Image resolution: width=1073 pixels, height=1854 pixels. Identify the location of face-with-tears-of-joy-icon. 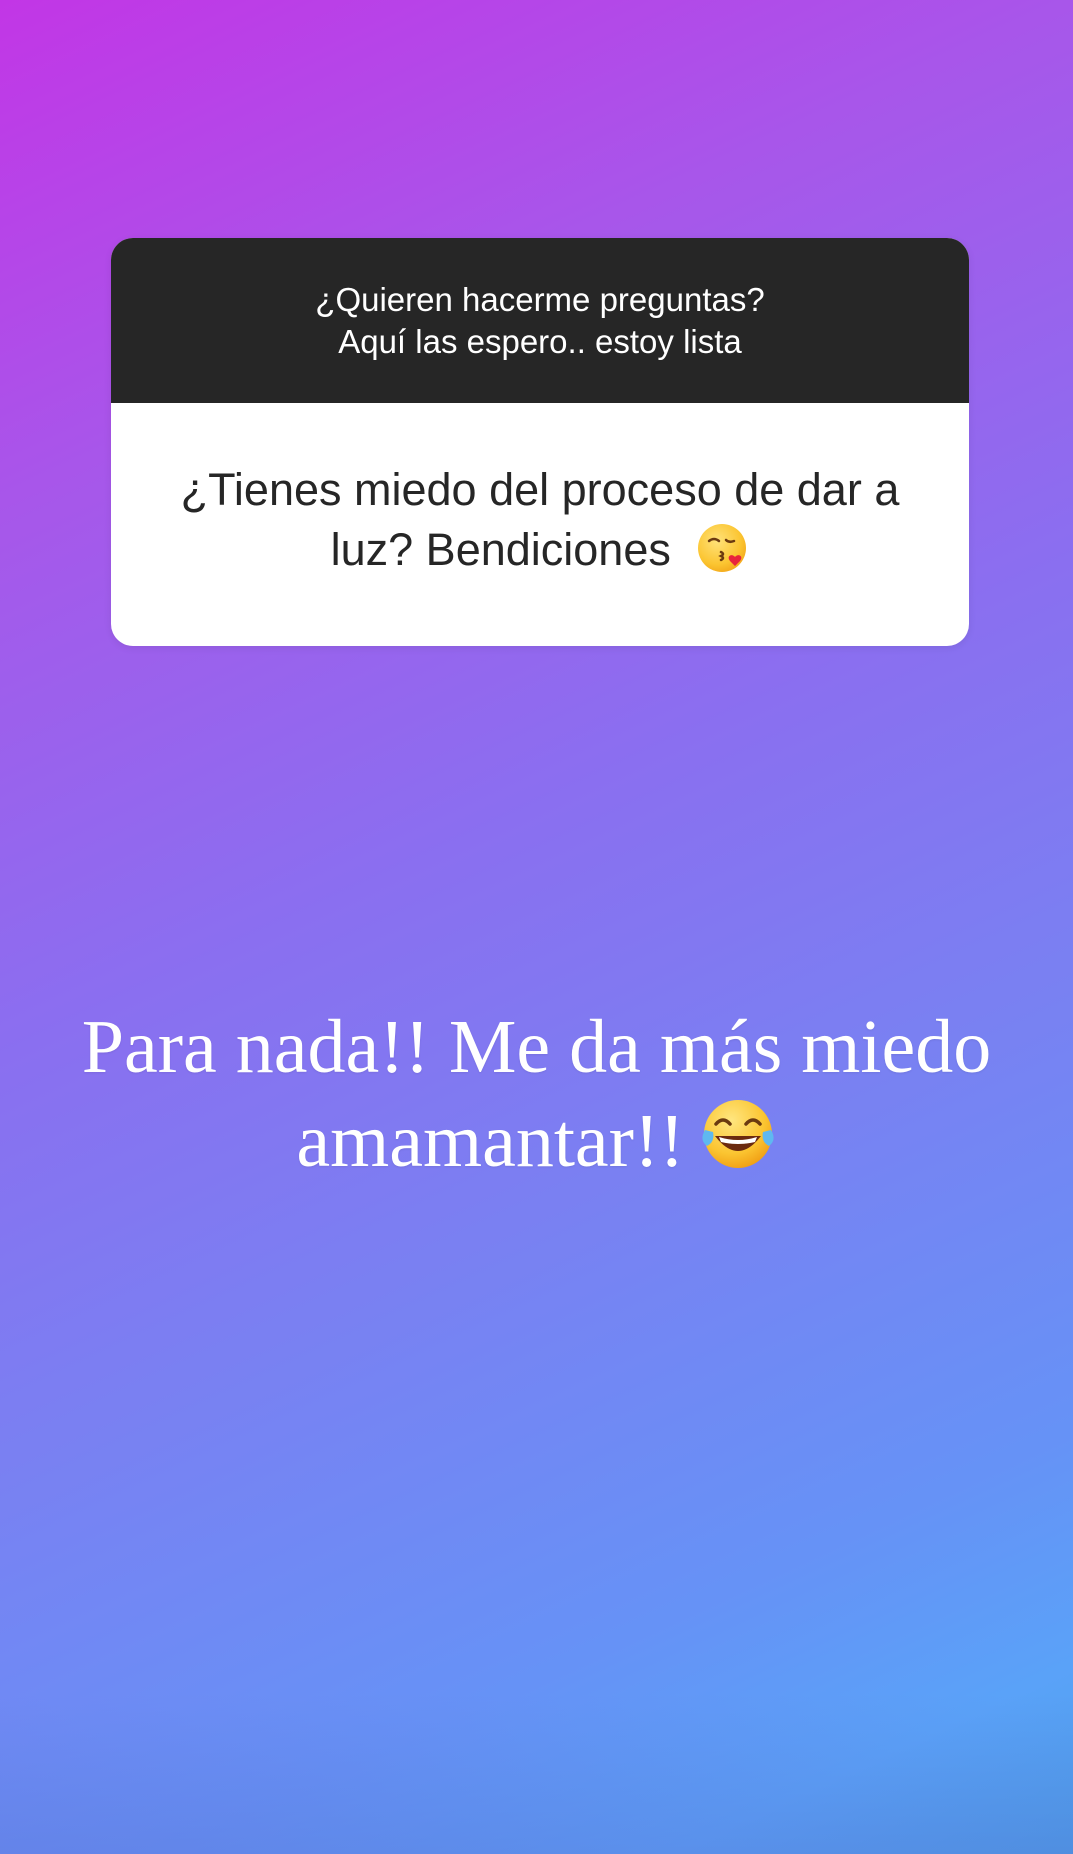
(738, 1135).